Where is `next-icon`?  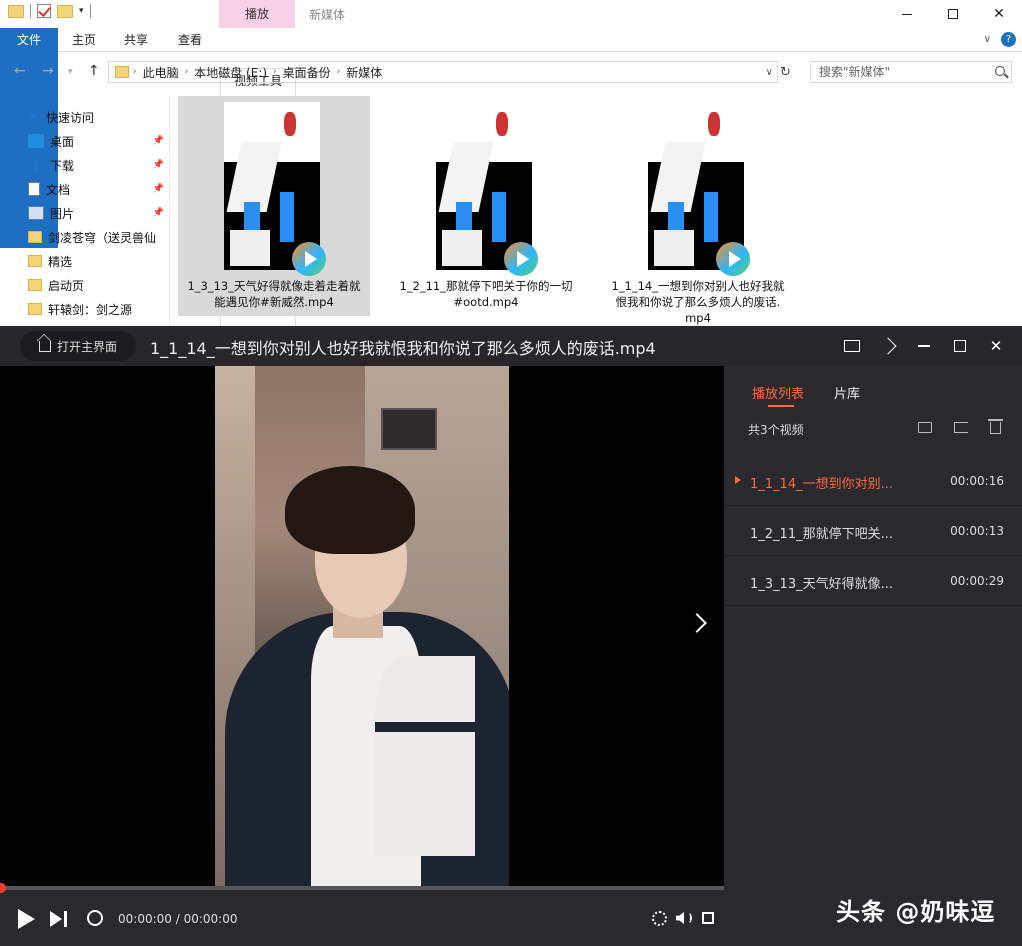 next-icon is located at coordinates (56, 919).